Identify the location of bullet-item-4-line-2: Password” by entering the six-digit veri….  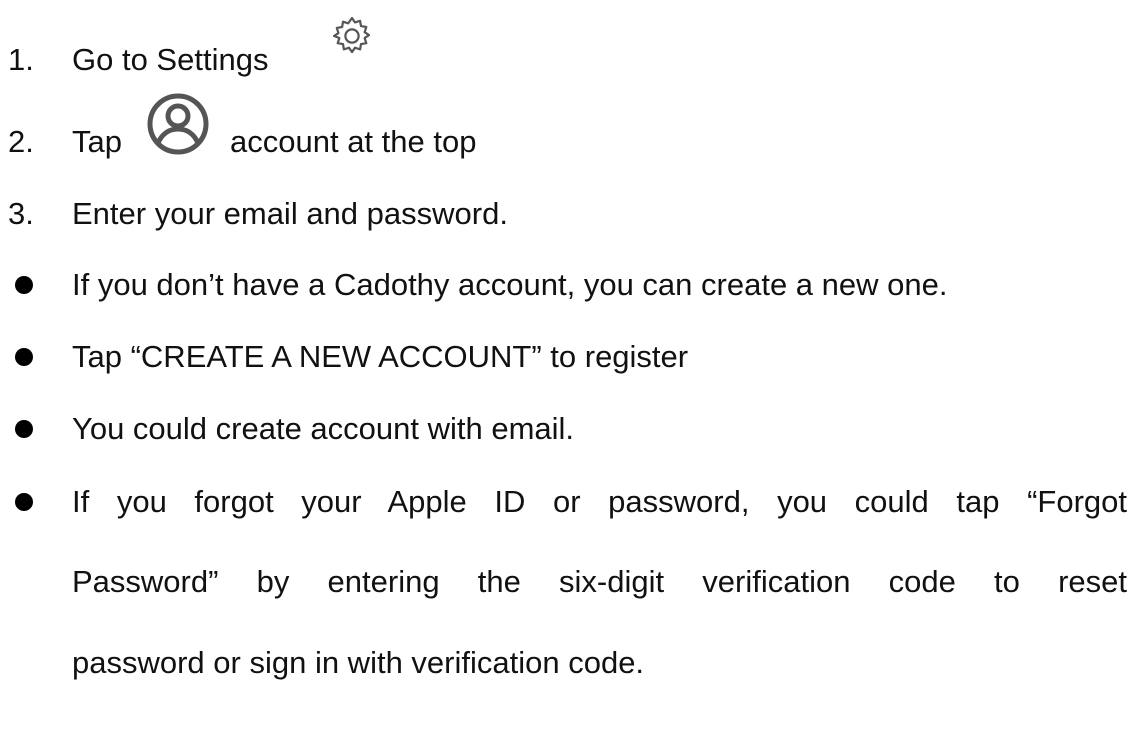
(599, 581).